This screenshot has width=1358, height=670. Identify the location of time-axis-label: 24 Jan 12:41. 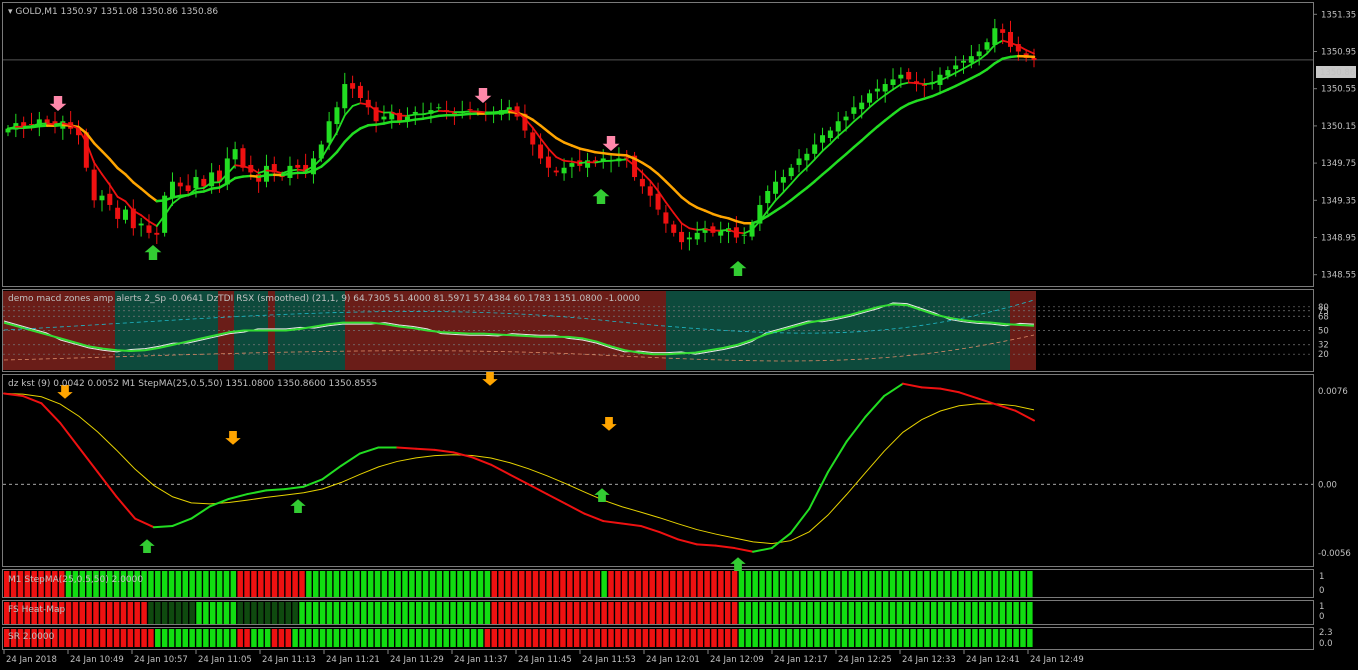
(993, 660).